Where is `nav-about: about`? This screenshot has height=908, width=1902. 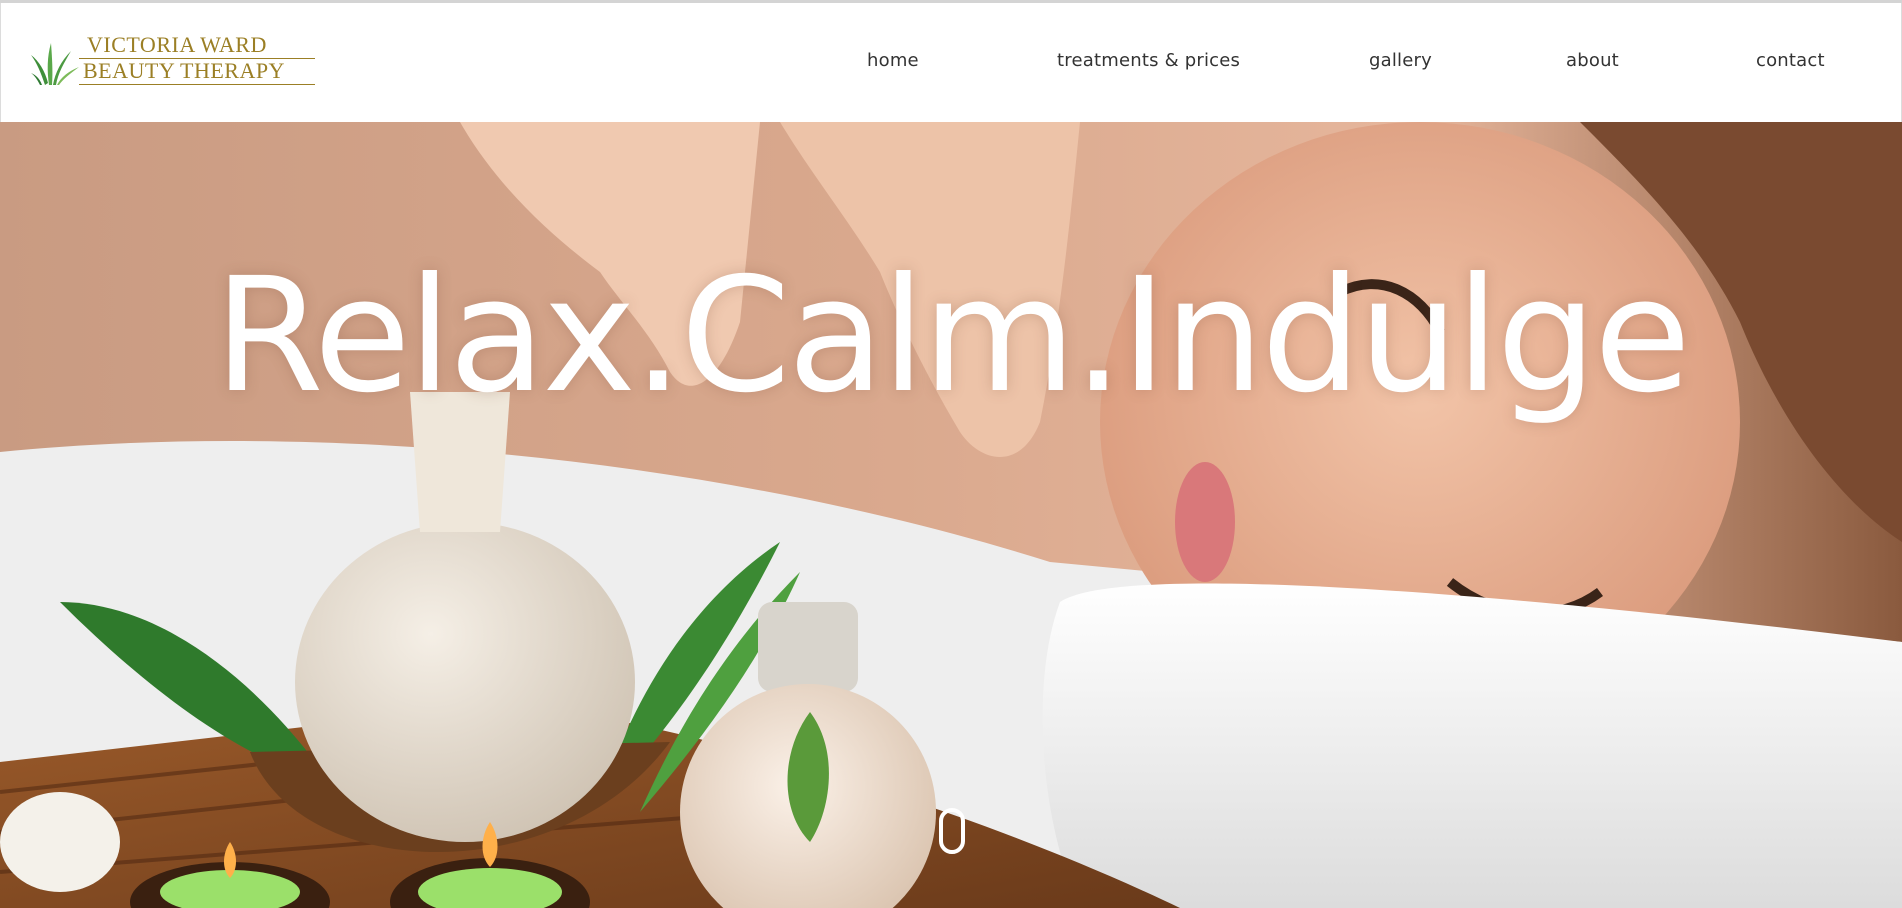 nav-about: about is located at coordinates (1592, 60).